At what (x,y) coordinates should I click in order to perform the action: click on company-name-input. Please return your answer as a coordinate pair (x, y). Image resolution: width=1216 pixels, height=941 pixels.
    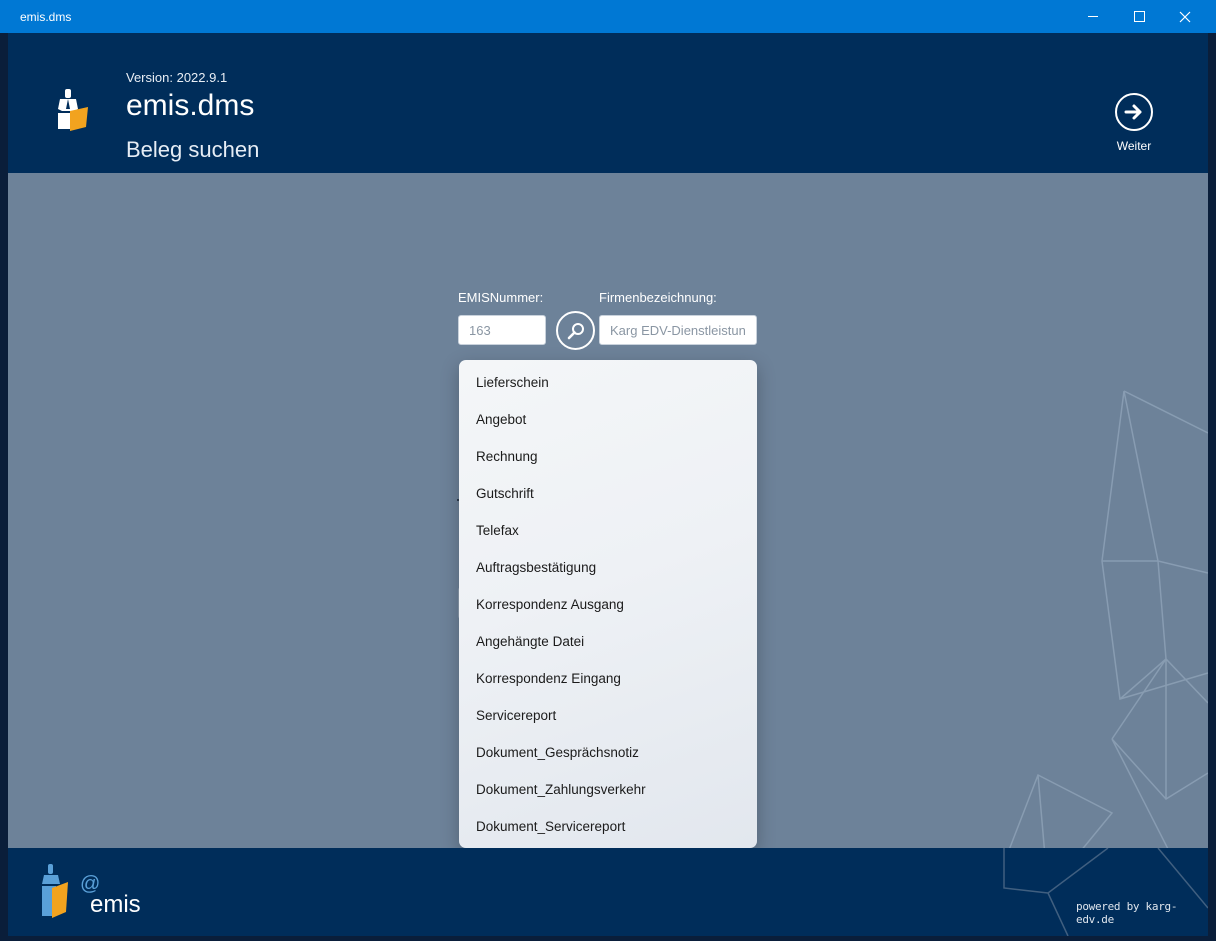
    Looking at the image, I should click on (678, 330).